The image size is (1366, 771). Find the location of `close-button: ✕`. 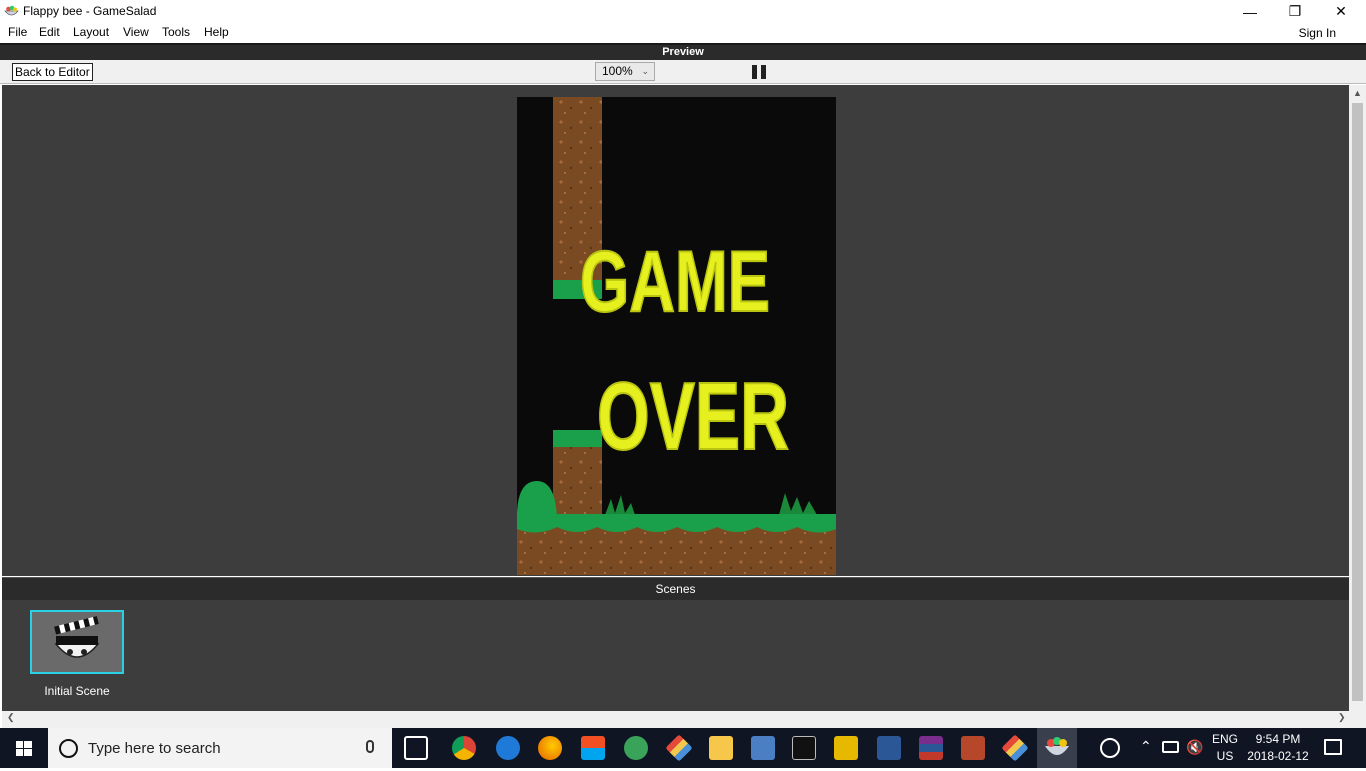

close-button: ✕ is located at coordinates (1341, 11).